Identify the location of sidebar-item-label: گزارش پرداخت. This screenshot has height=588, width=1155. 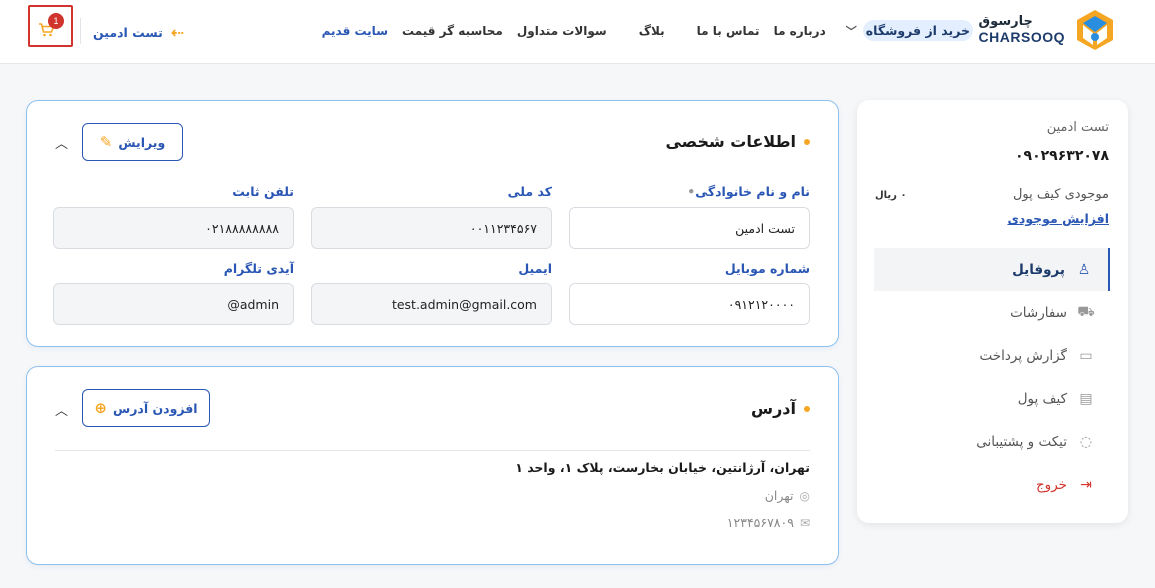
(1023, 355).